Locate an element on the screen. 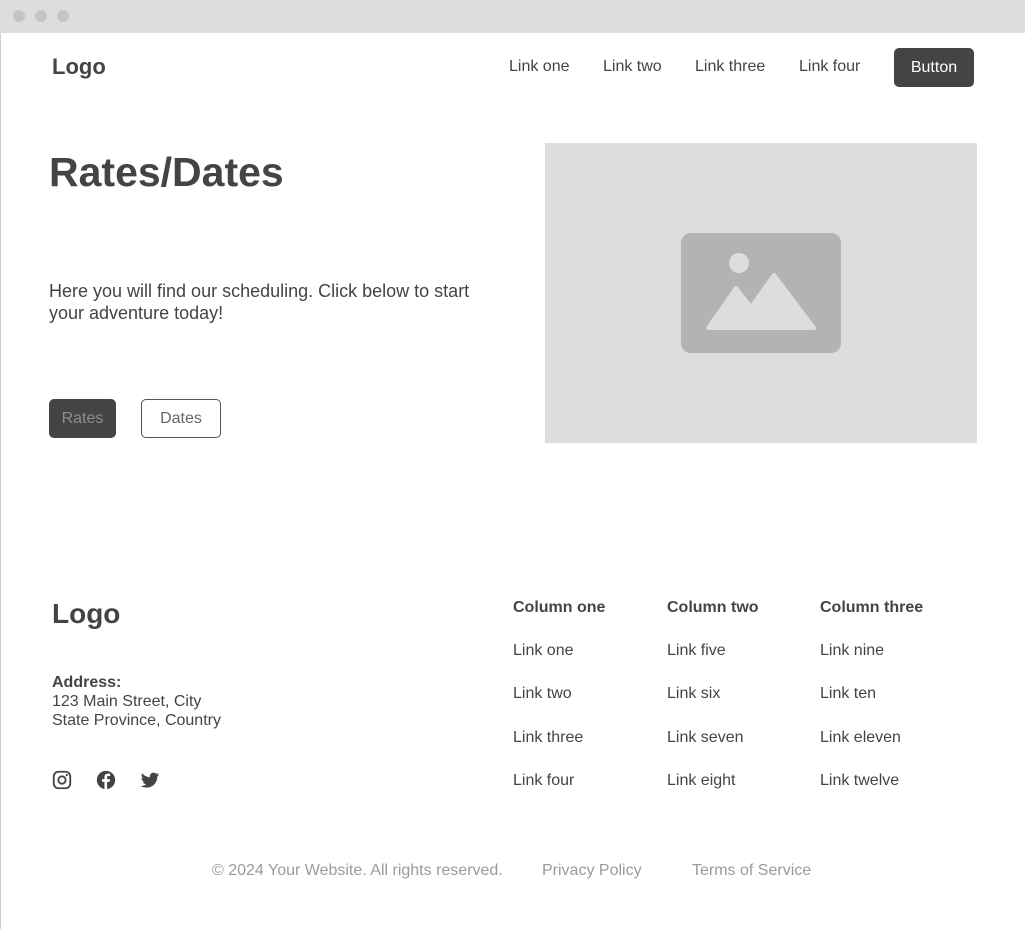 The width and height of the screenshot is (1025, 929). page-title: Rates/Dates is located at coordinates (166, 172).